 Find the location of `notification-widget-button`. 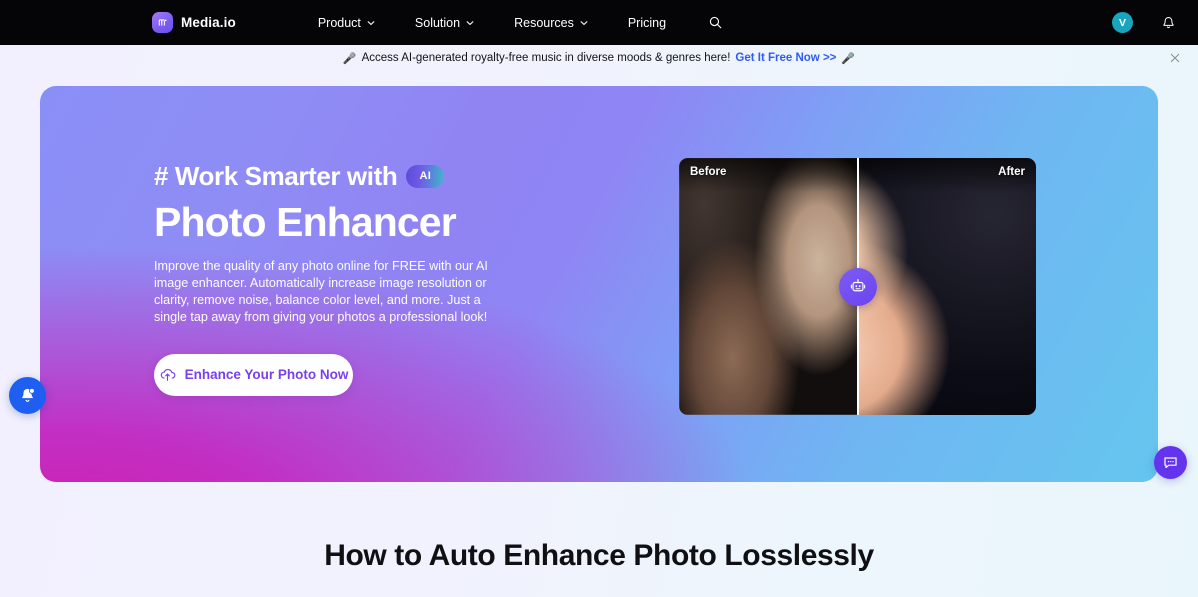

notification-widget-button is located at coordinates (27, 395).